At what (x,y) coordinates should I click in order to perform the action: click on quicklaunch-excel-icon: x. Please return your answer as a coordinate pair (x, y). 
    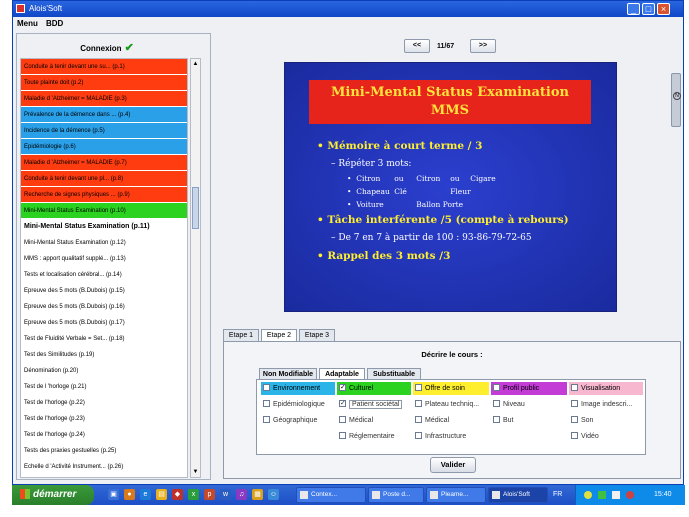
    Looking at the image, I should click on (193, 494).